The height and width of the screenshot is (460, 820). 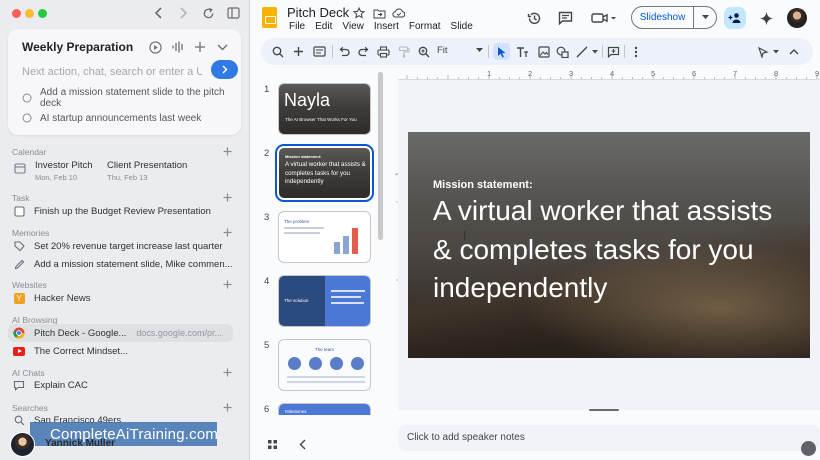 What do you see at coordinates (42, 13) in the screenshot?
I see `zoom-window-button` at bounding box center [42, 13].